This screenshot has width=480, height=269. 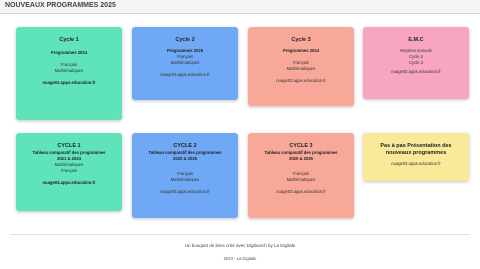 I want to click on footer-divider, so click(x=240, y=234).